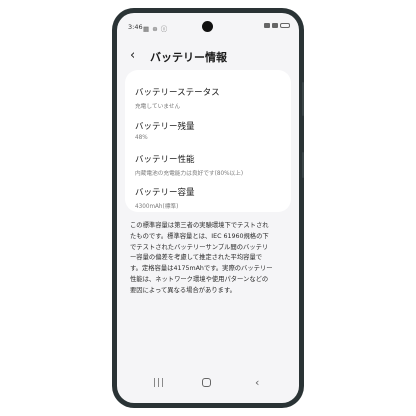  I want to click on item-value: 内蔵電池の充電能力は良好です(80%以上), so click(189, 174).